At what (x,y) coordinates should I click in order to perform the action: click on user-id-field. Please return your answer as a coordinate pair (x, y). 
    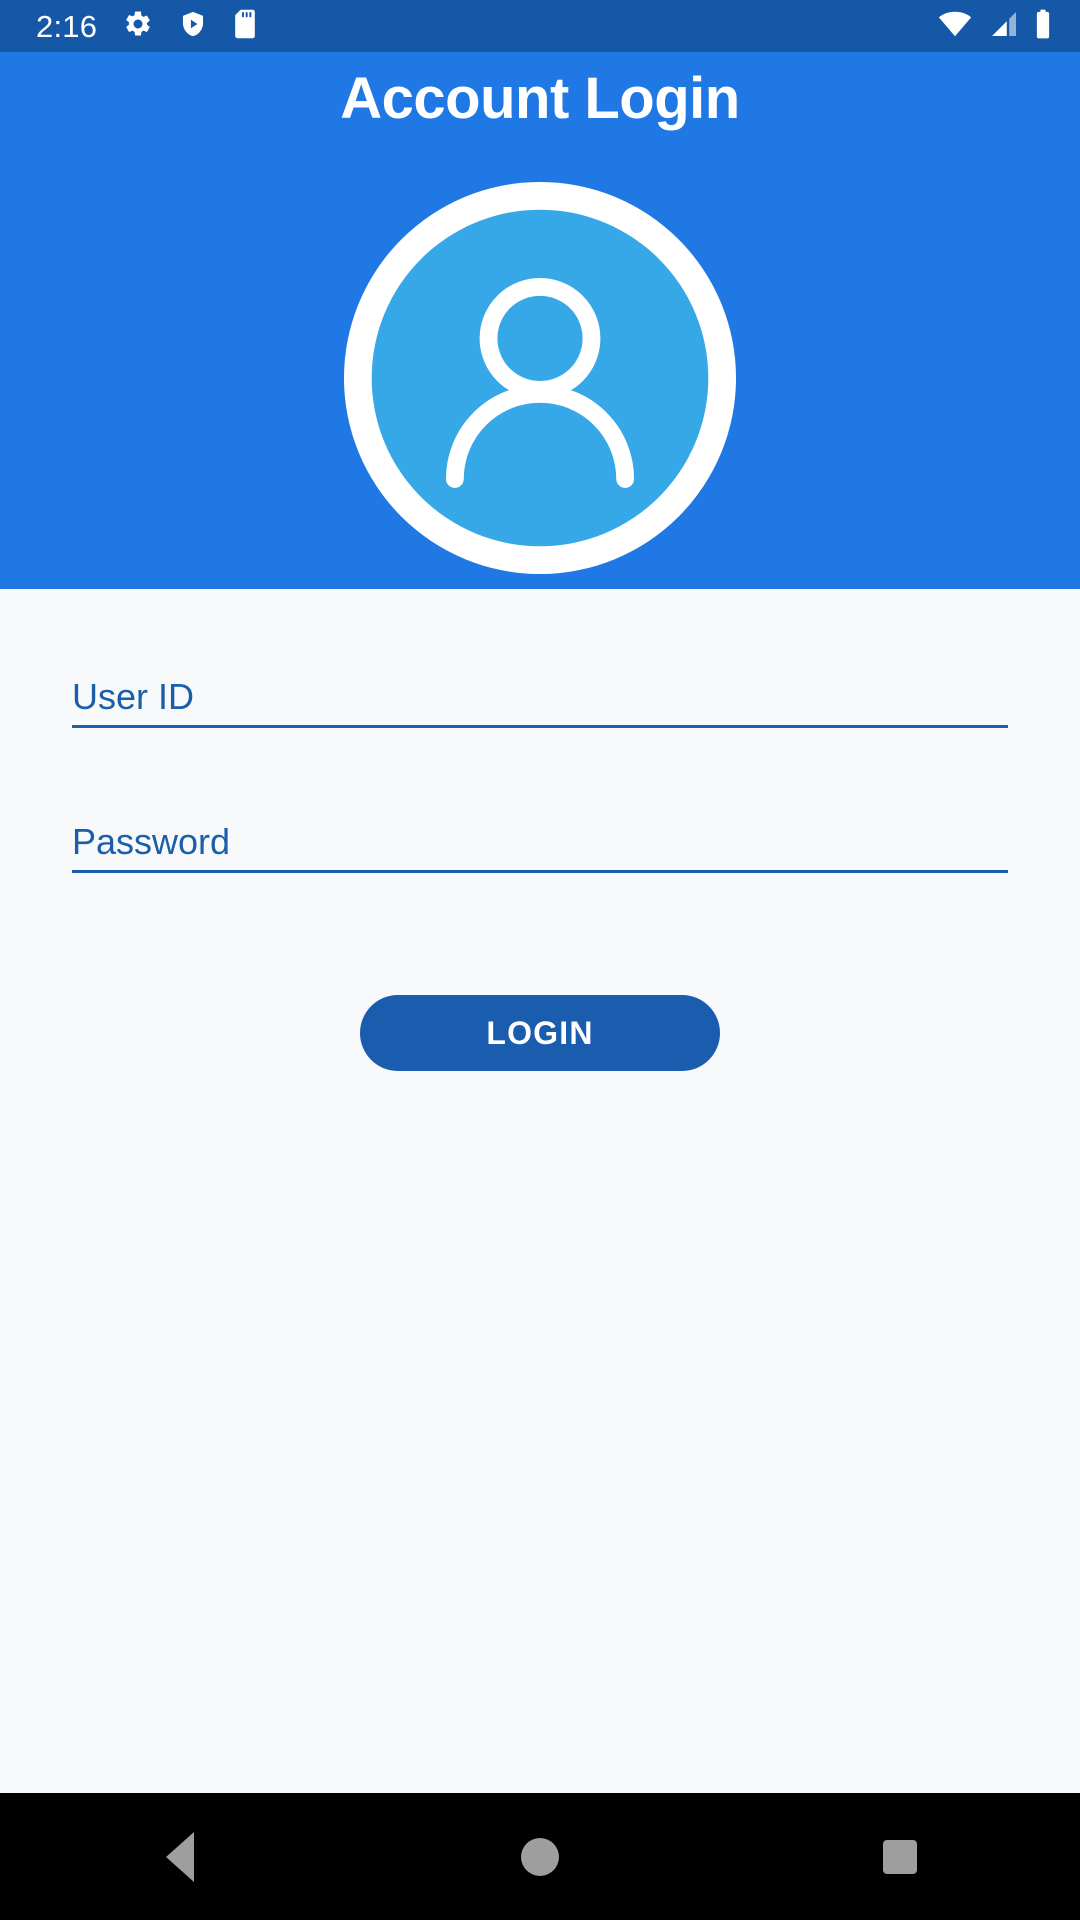
    Looking at the image, I should click on (540, 699).